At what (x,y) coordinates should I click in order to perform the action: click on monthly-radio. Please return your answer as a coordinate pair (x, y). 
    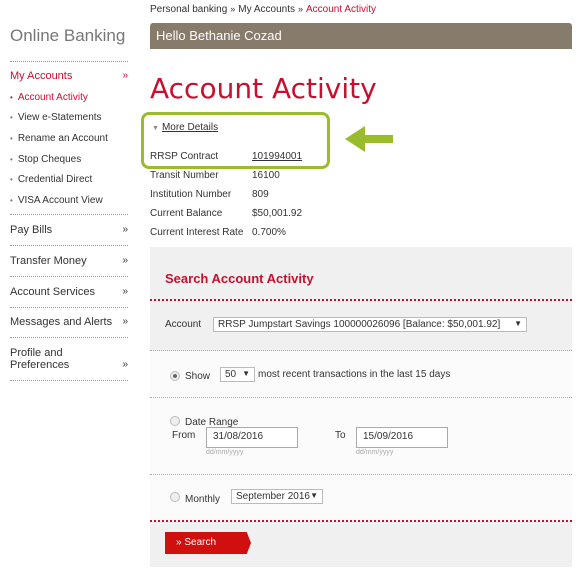
    Looking at the image, I should click on (175, 497).